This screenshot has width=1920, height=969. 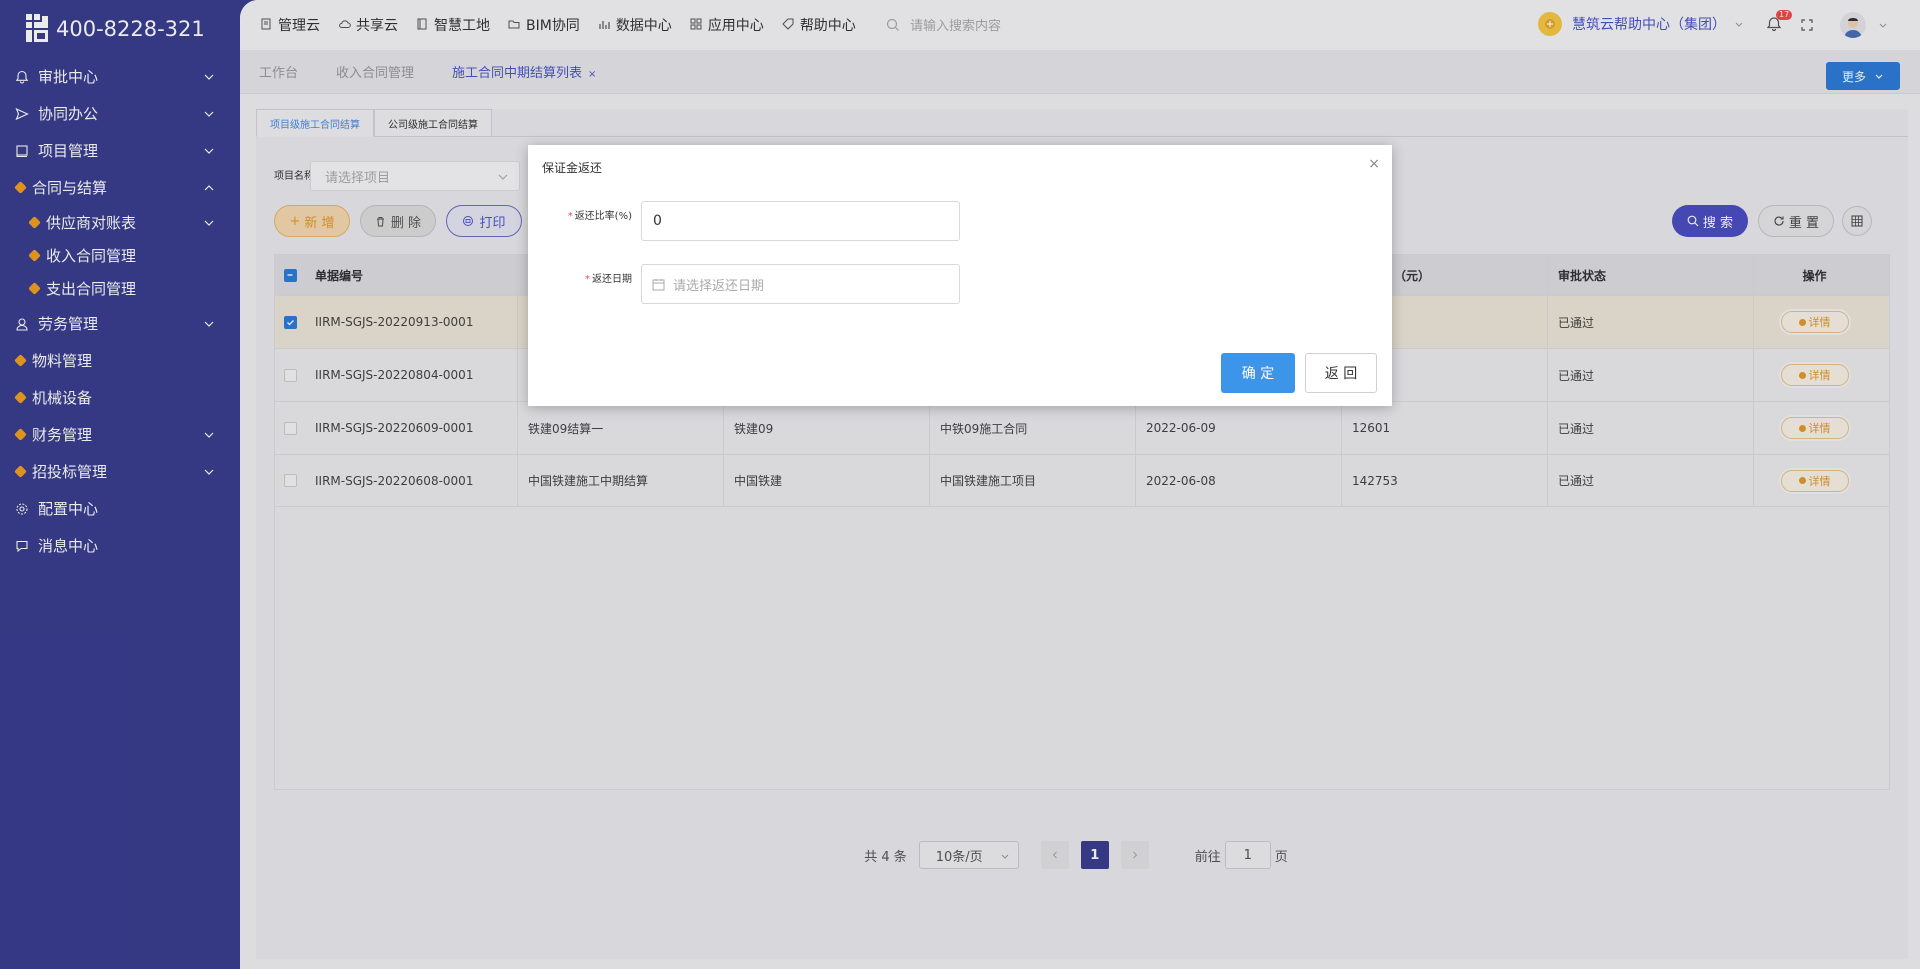 What do you see at coordinates (658, 284) in the screenshot?
I see `calendar-icon` at bounding box center [658, 284].